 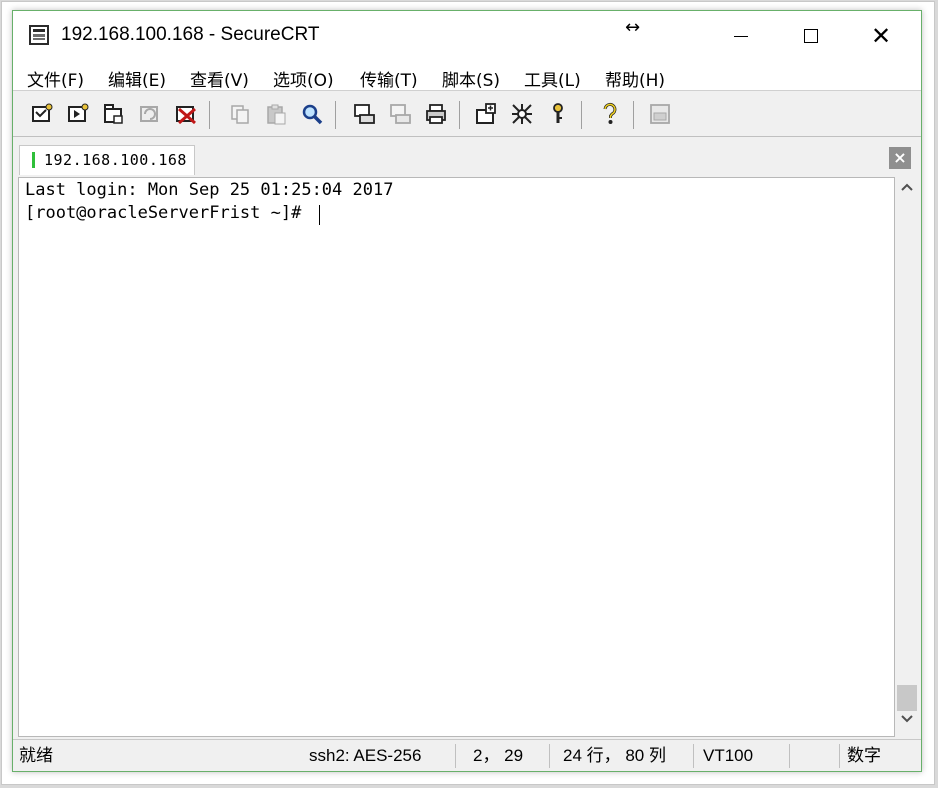 I want to click on terminal-line: Last login: Mon Sep 25 01:25:04 2017, so click(x=209, y=190).